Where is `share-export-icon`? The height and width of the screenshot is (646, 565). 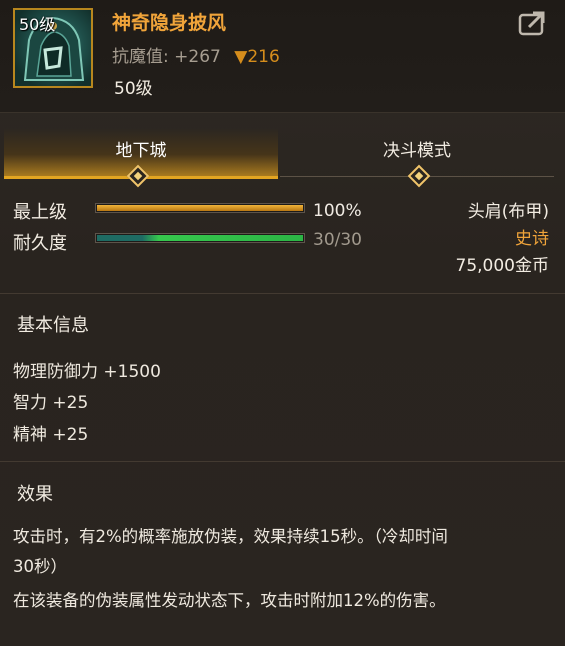 share-export-icon is located at coordinates (532, 23).